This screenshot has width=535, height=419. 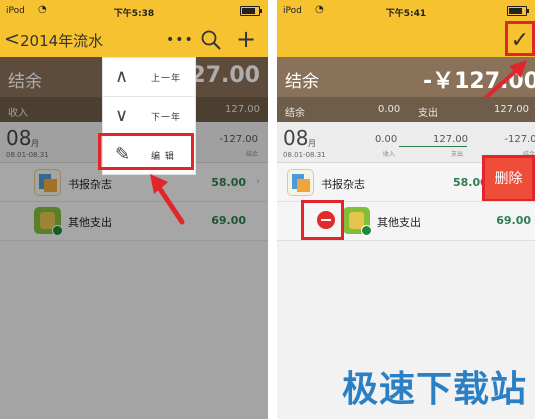 What do you see at coordinates (433, 146) in the screenshot?
I see `progress-line` at bounding box center [433, 146].